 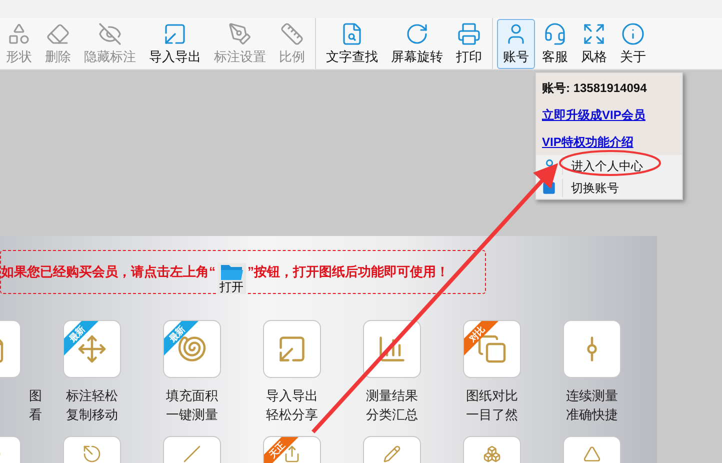 What do you see at coordinates (352, 34) in the screenshot?
I see `document-search-icon` at bounding box center [352, 34].